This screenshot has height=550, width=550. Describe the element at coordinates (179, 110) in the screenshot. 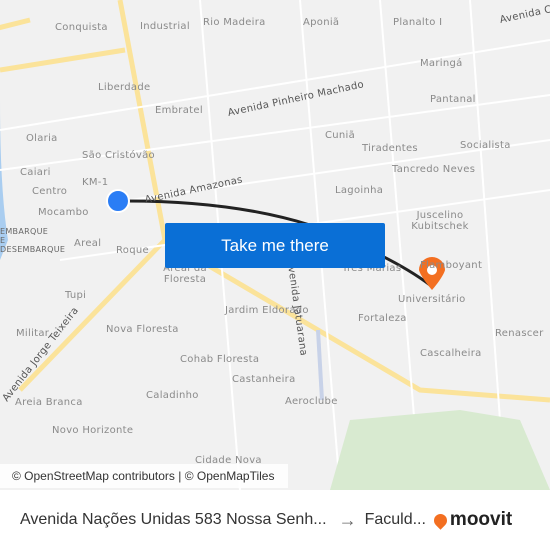

I see `map-label: Embratel` at that location.